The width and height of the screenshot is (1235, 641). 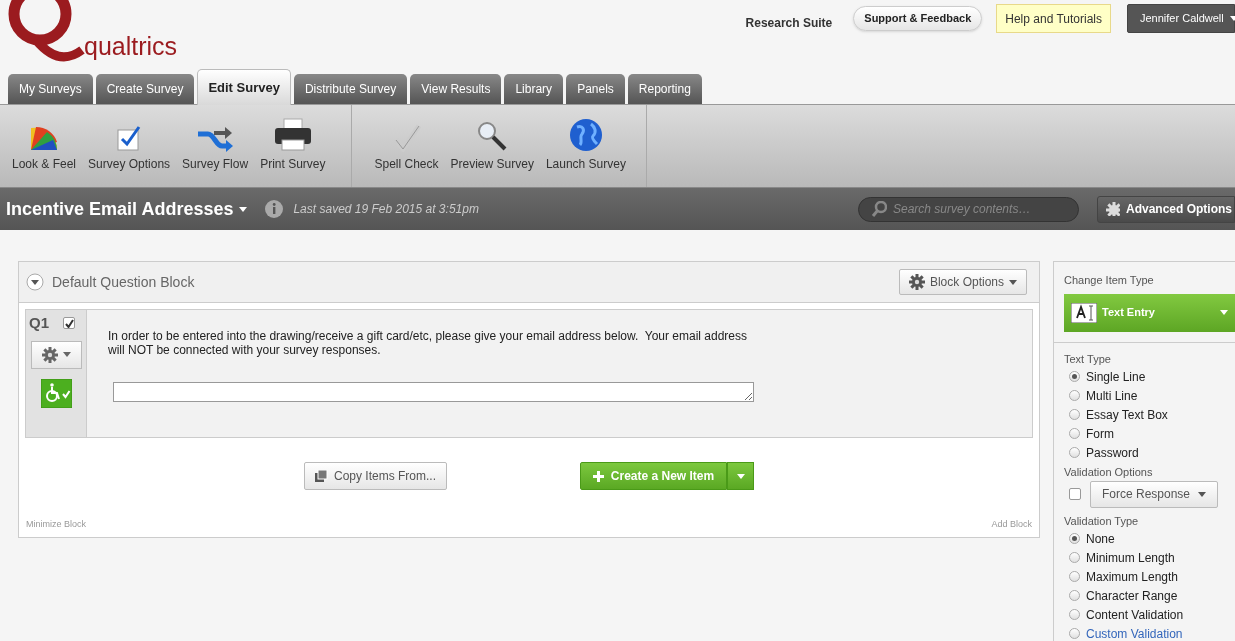 I want to click on search-icon, so click(x=879, y=209).